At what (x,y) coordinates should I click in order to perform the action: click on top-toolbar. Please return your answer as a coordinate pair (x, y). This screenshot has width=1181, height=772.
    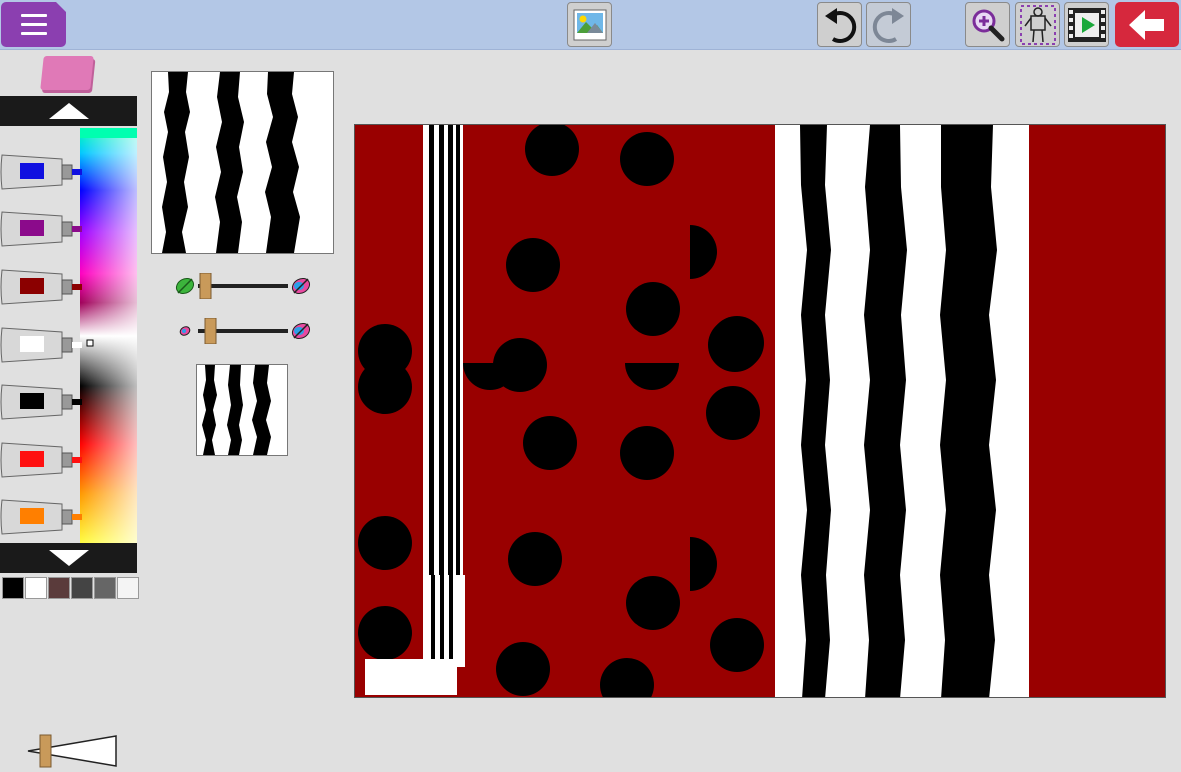
    Looking at the image, I should click on (590, 25).